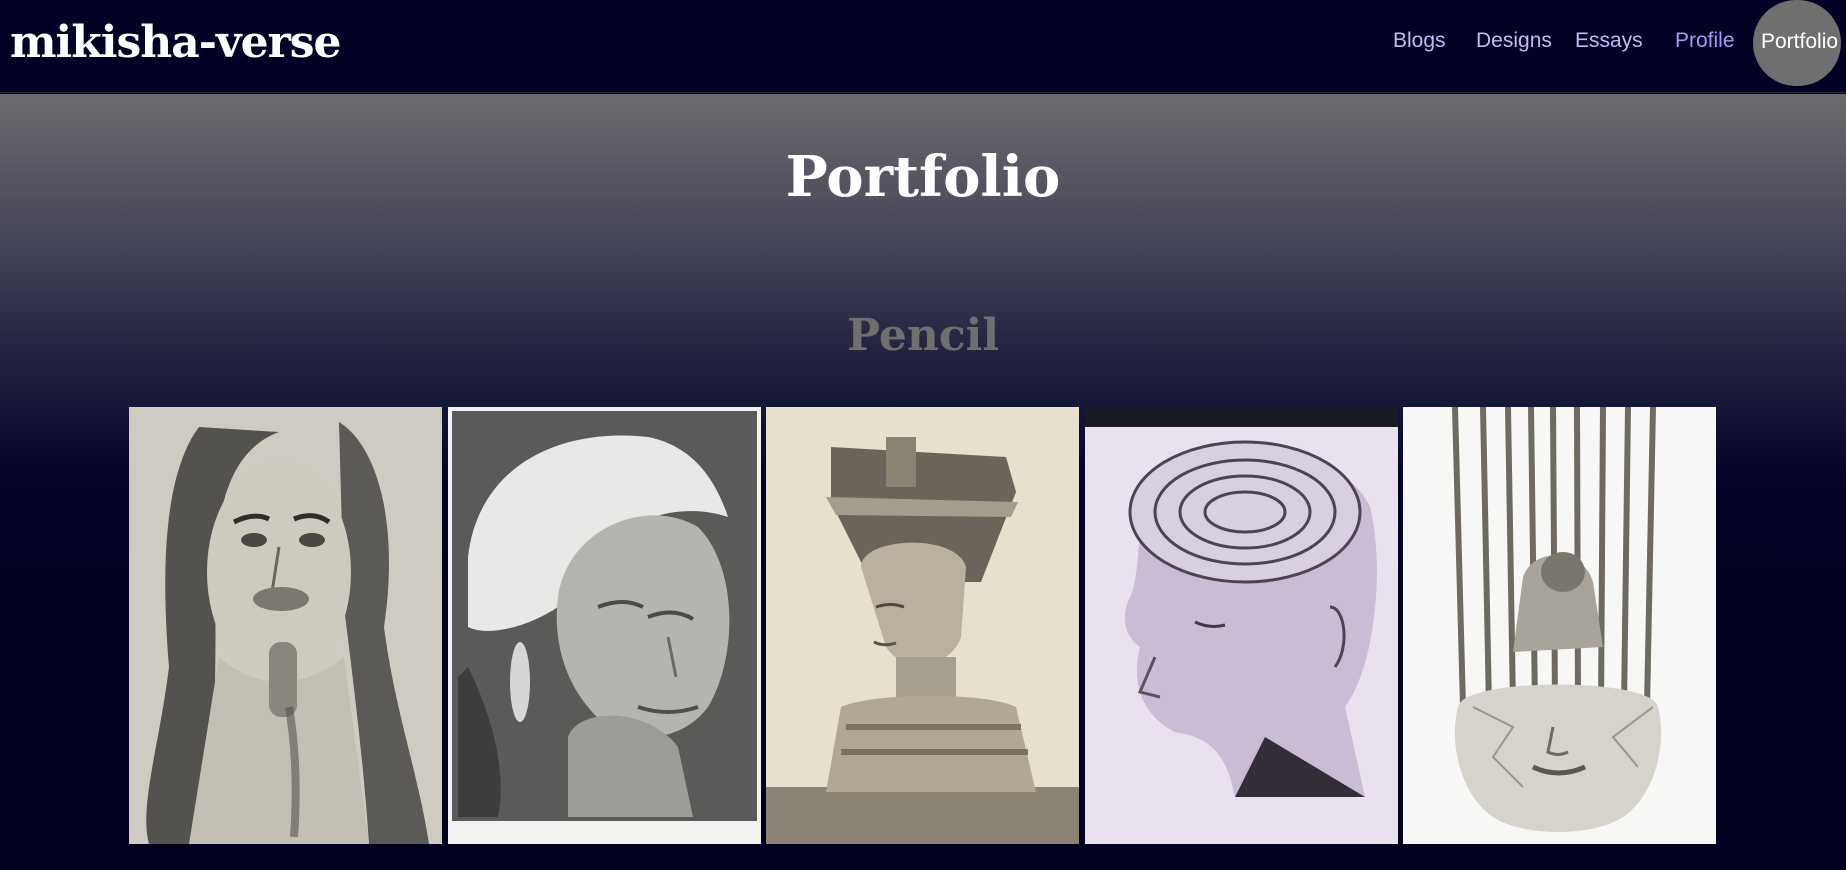  I want to click on nav-link-profile: Profile, so click(1705, 41).